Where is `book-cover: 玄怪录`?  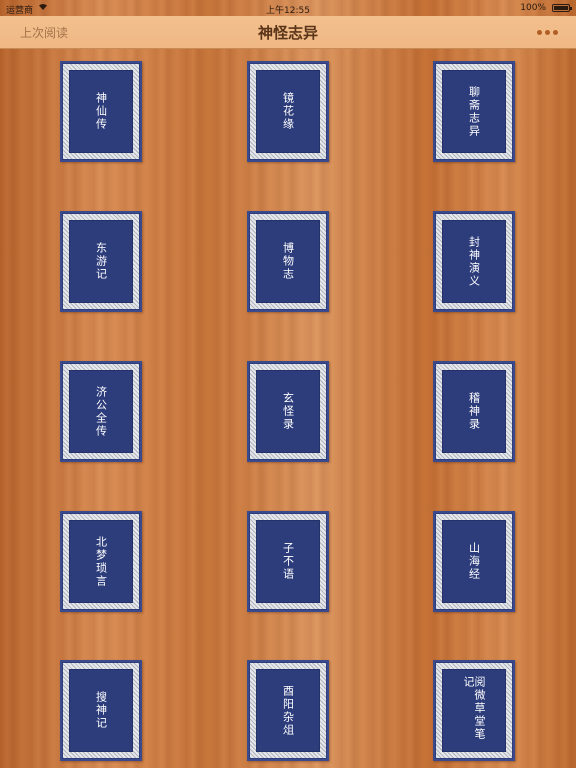
book-cover: 玄怪录 is located at coordinates (288, 411).